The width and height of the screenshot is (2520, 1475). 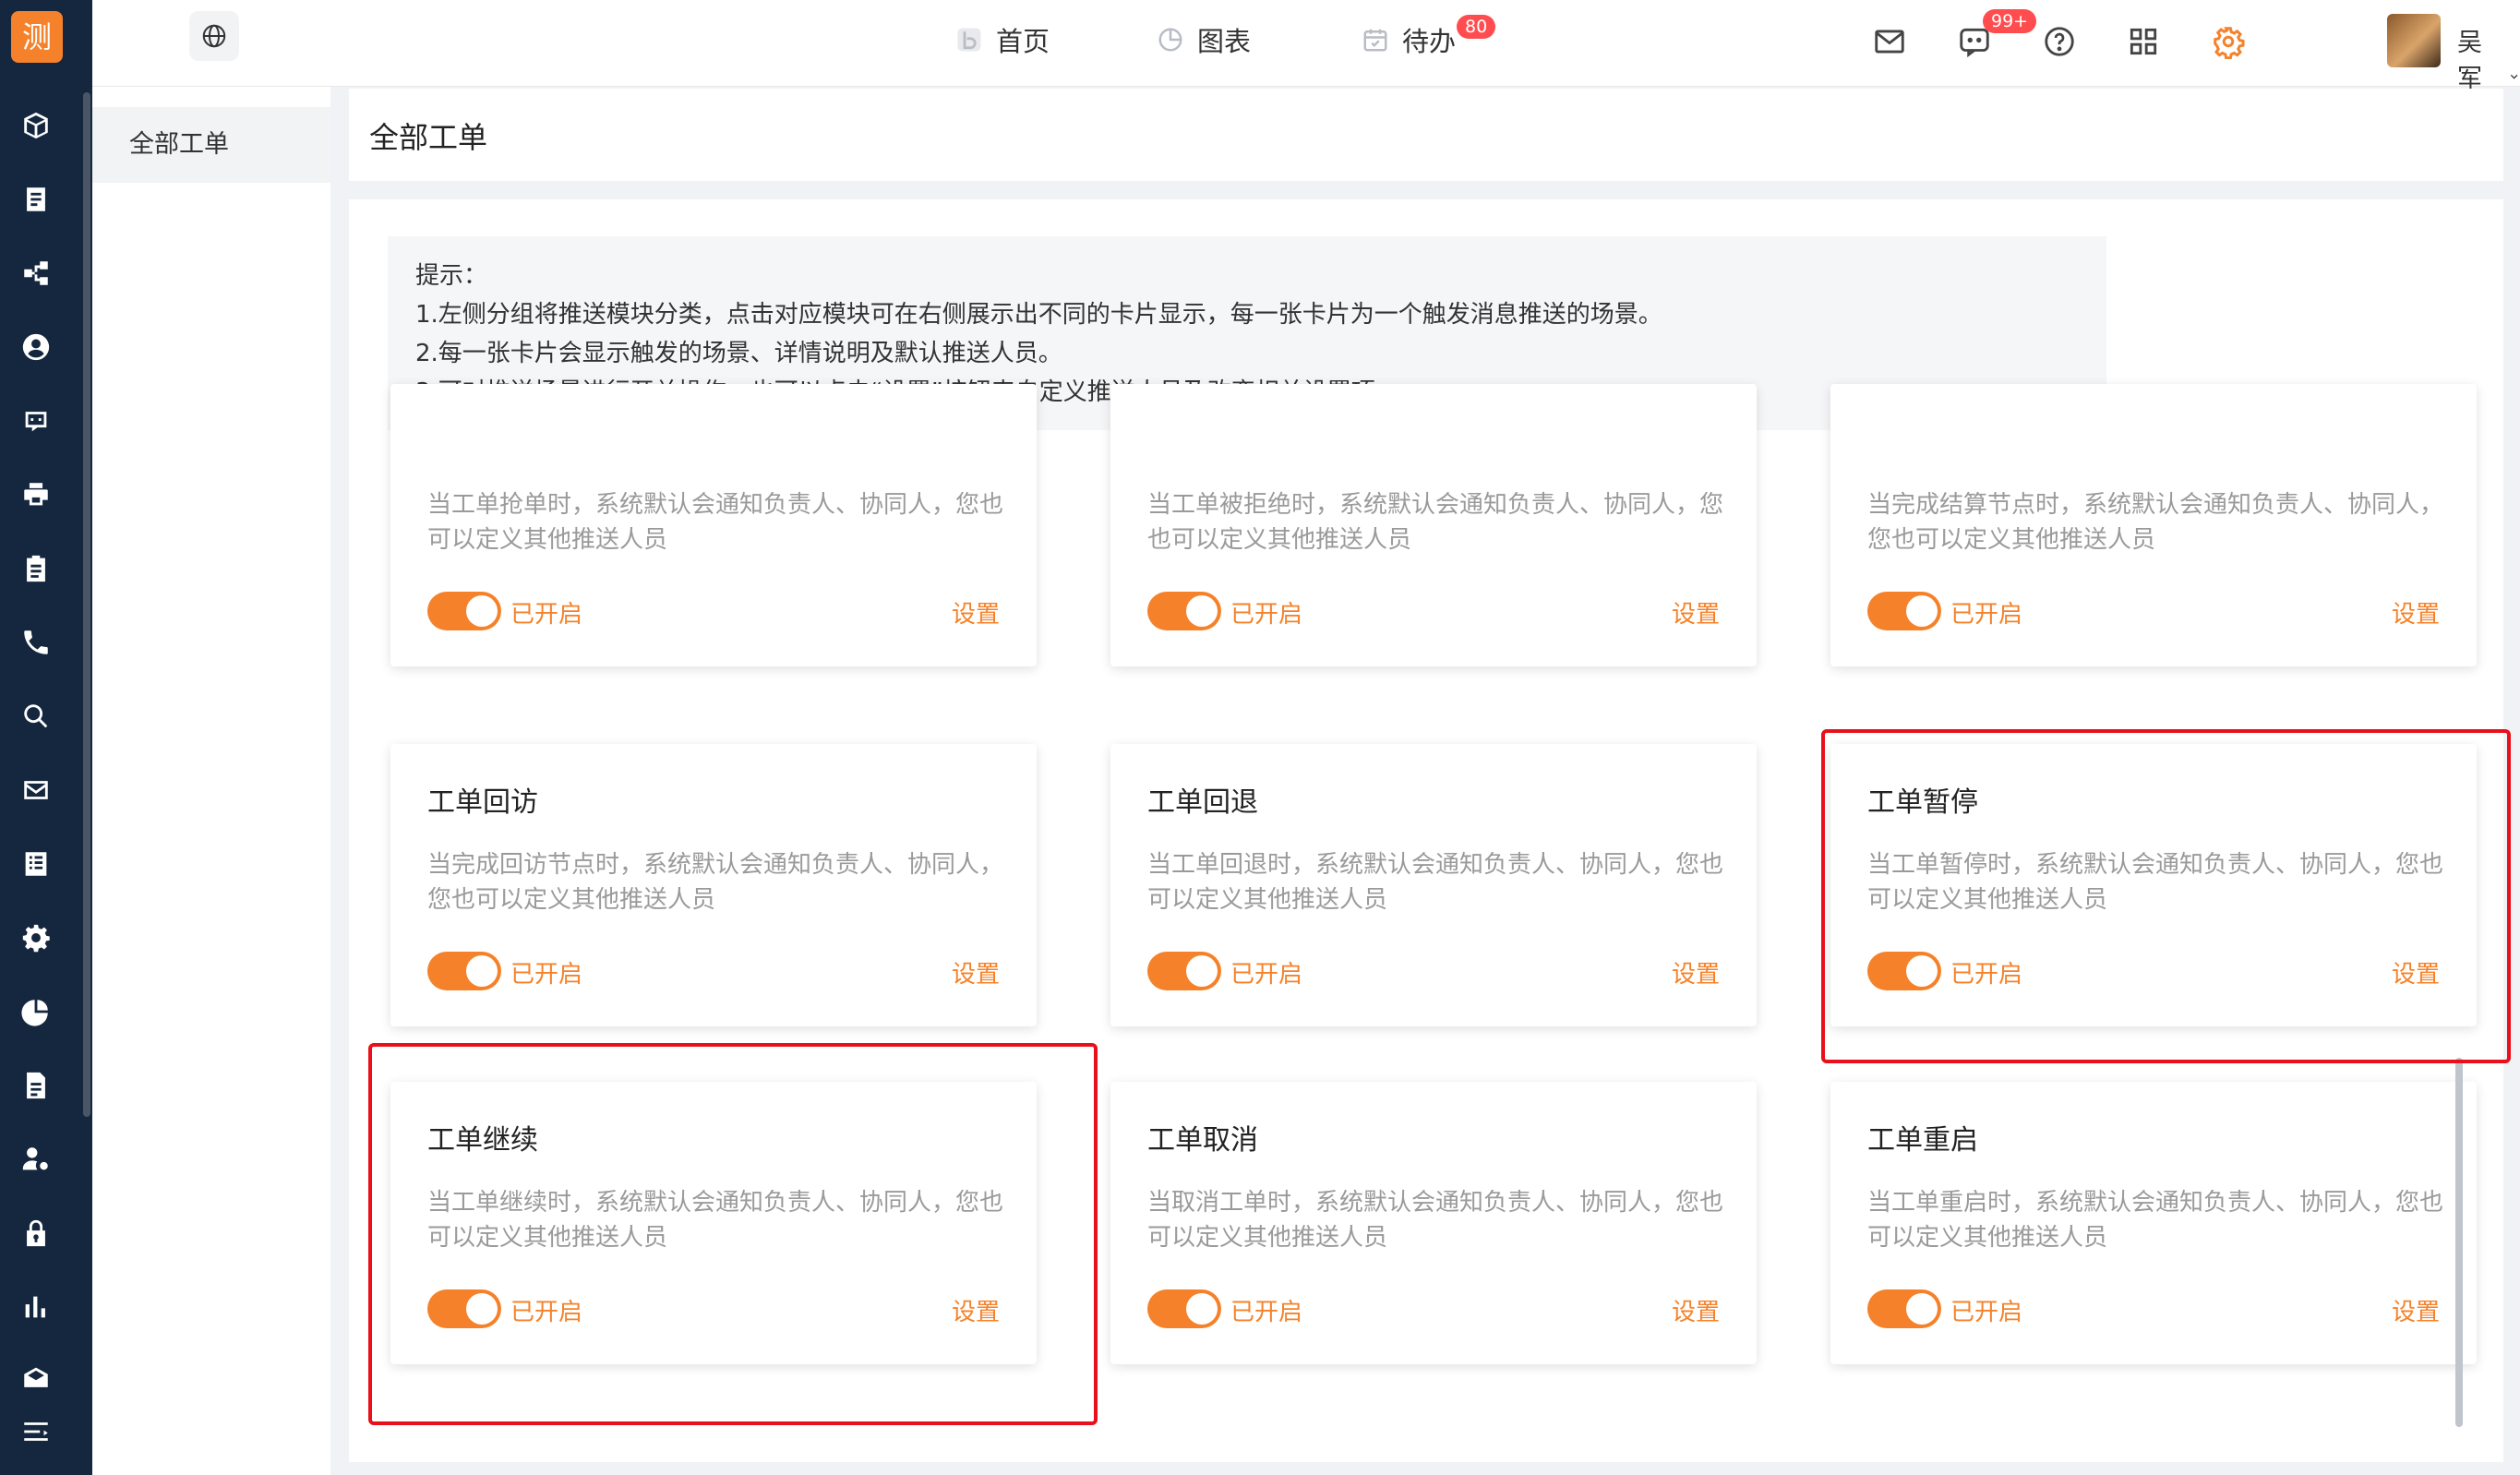 What do you see at coordinates (36, 864) in the screenshot?
I see `book-icon` at bounding box center [36, 864].